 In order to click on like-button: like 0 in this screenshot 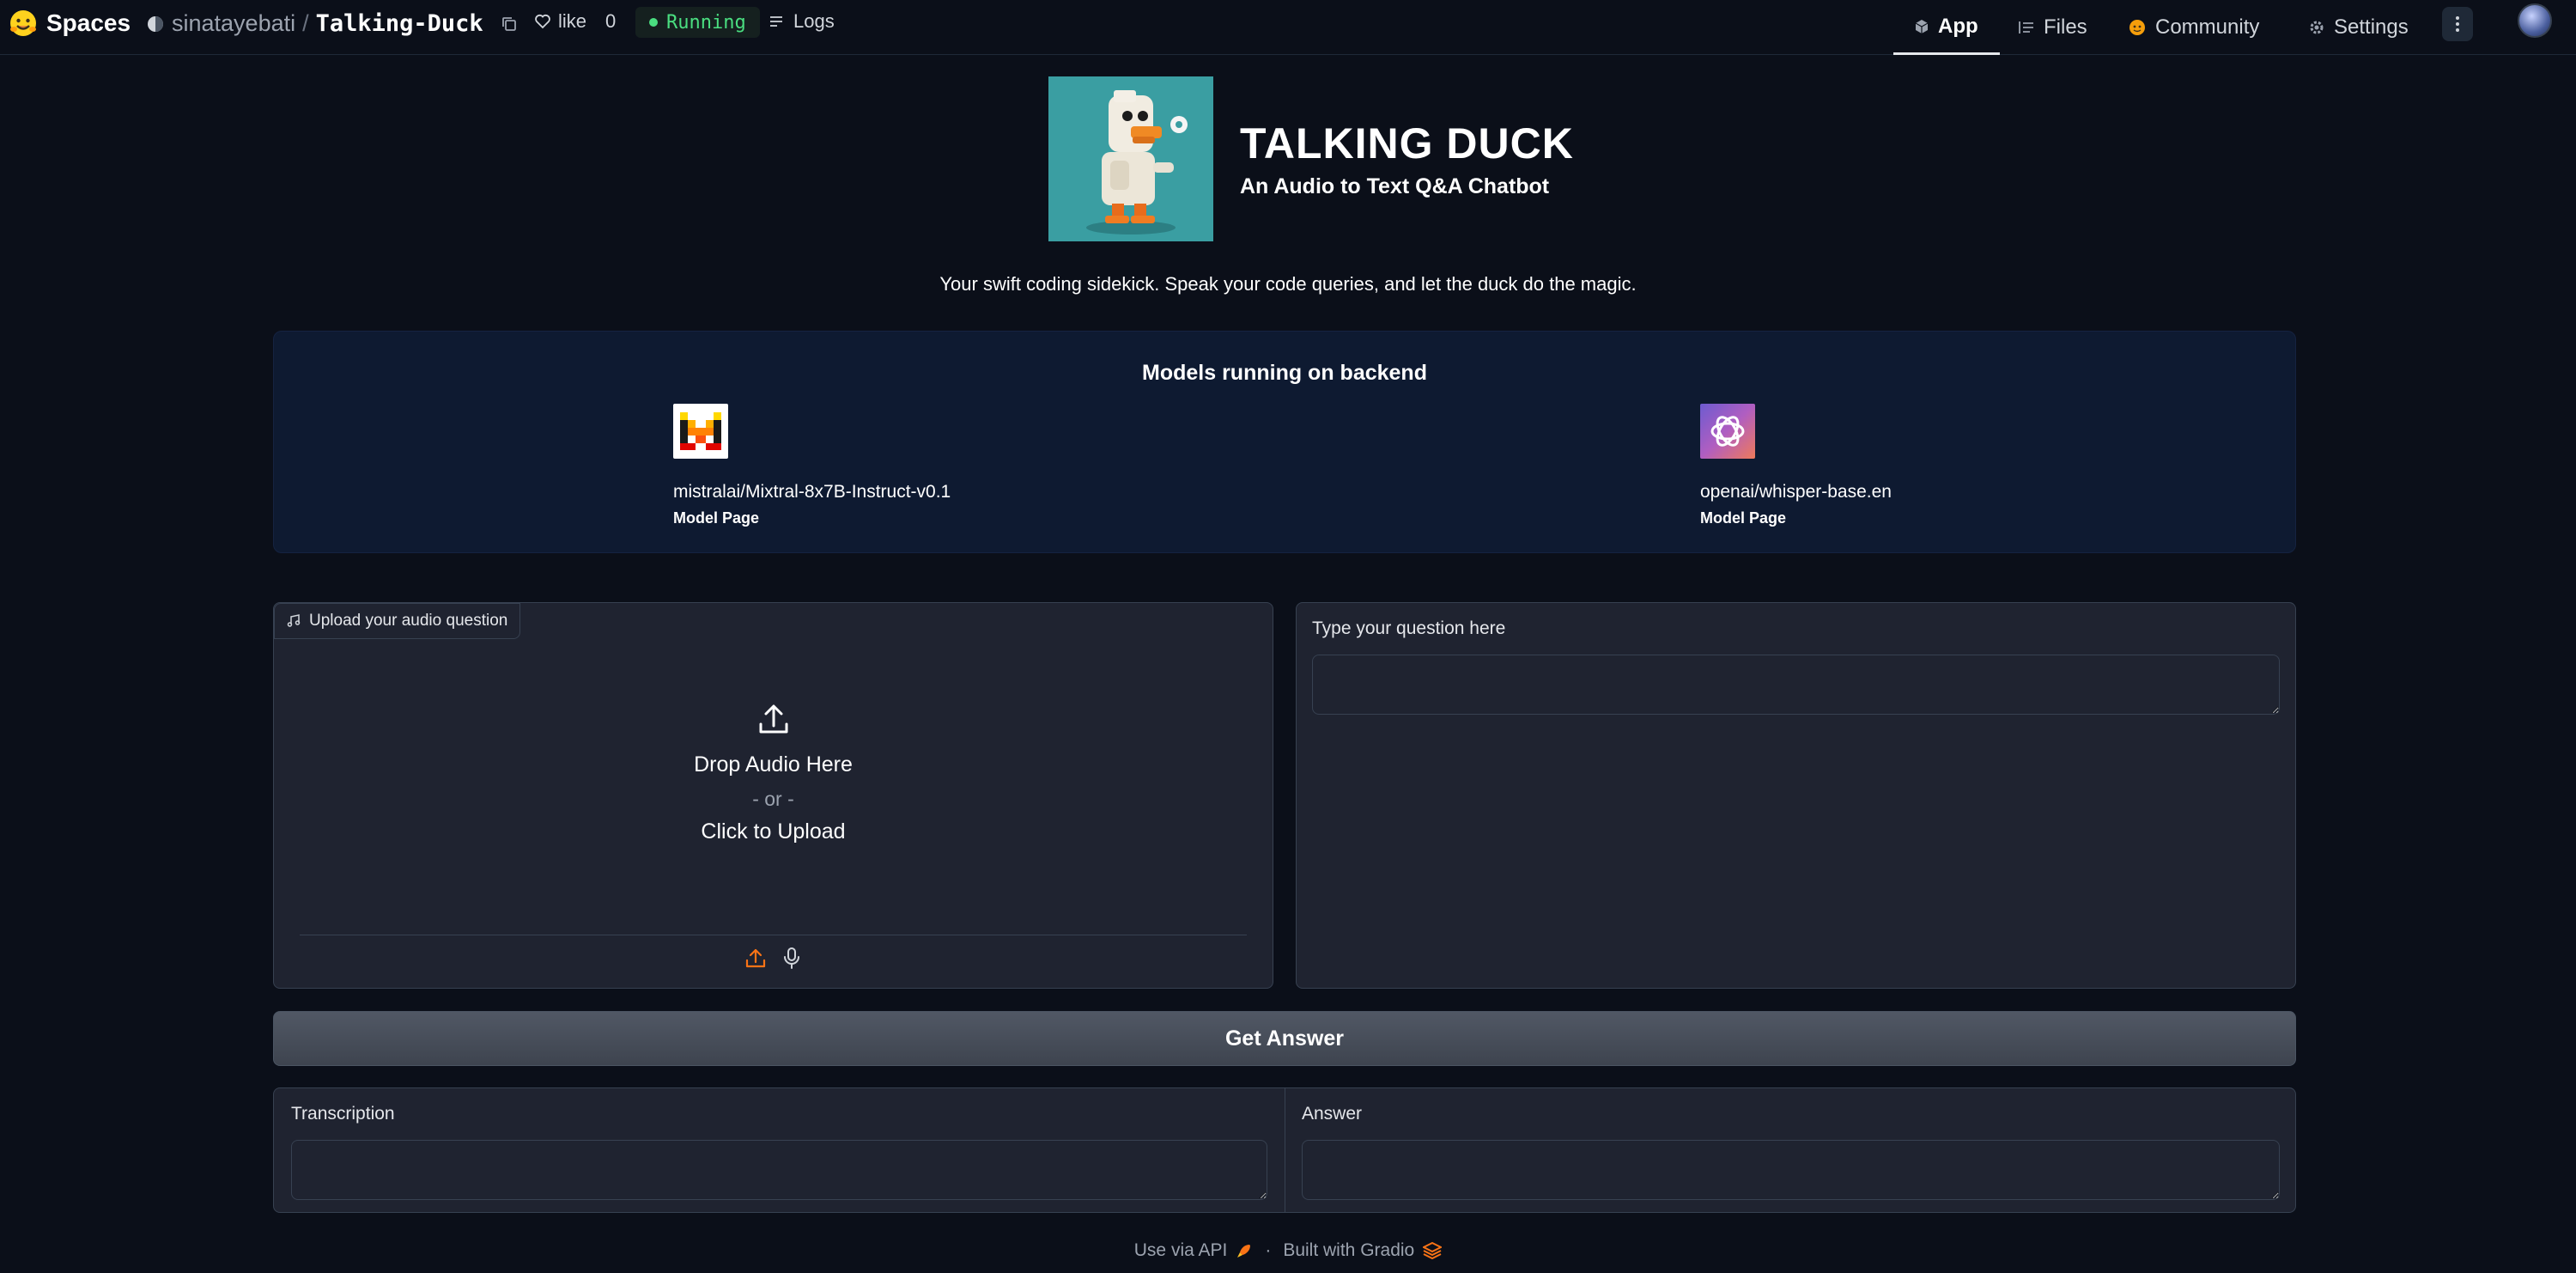, I will do `click(575, 21)`.